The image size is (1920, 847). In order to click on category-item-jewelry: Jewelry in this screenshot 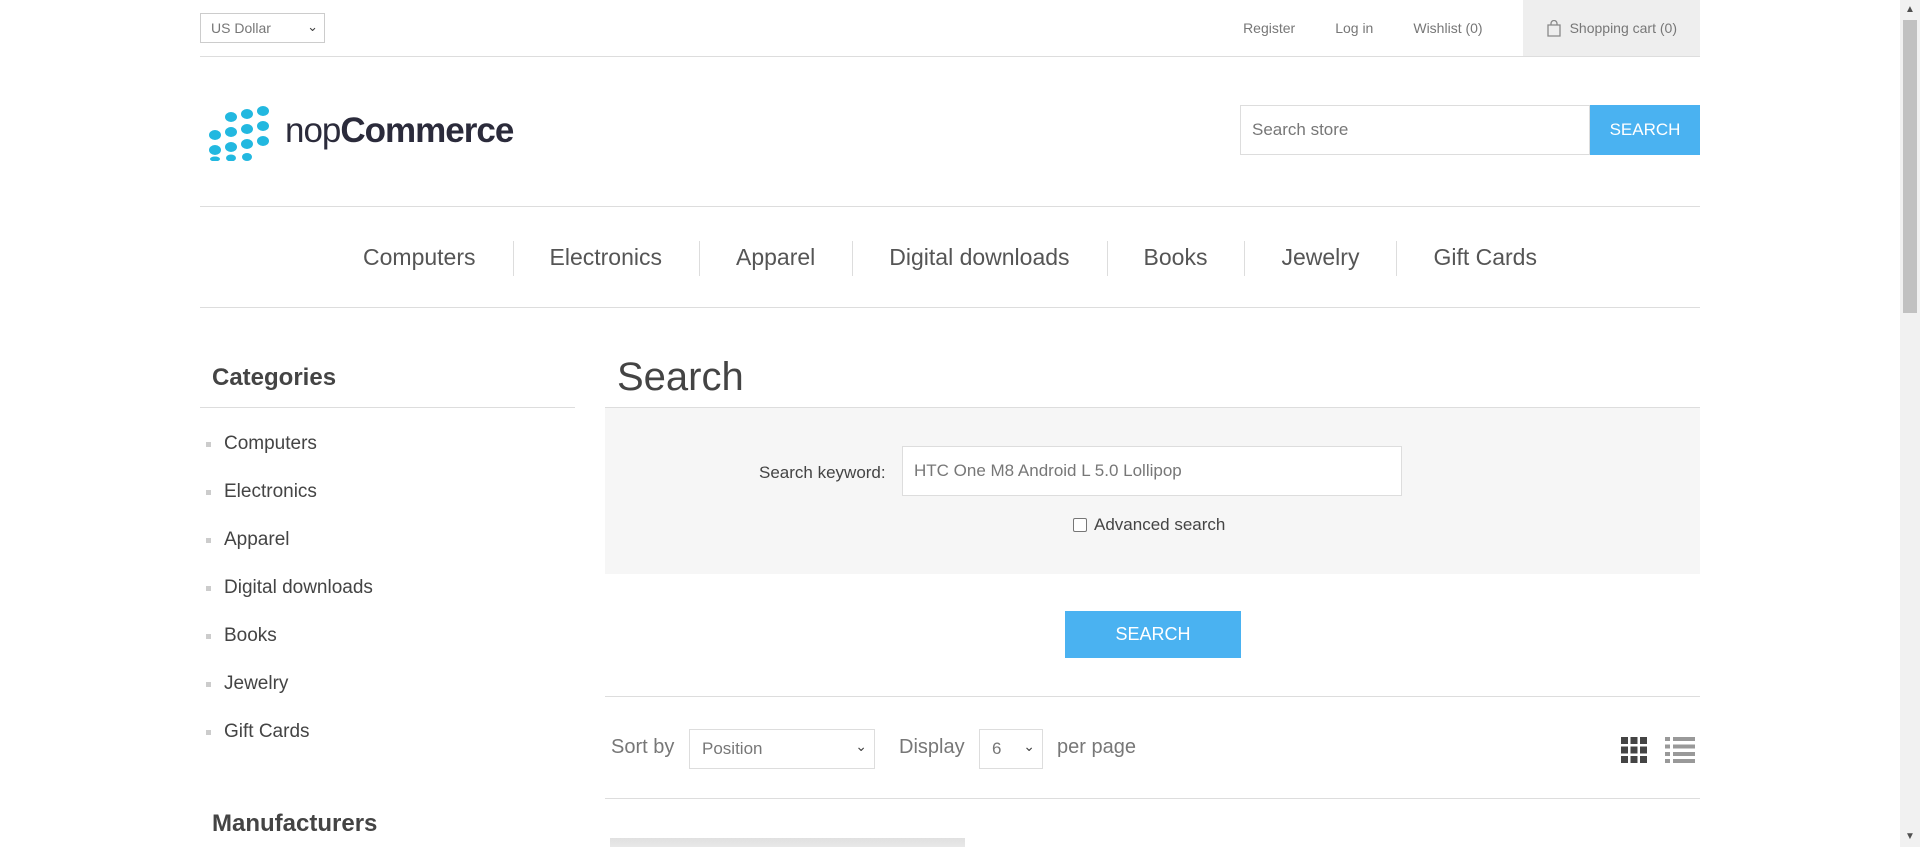, I will do `click(387, 684)`.